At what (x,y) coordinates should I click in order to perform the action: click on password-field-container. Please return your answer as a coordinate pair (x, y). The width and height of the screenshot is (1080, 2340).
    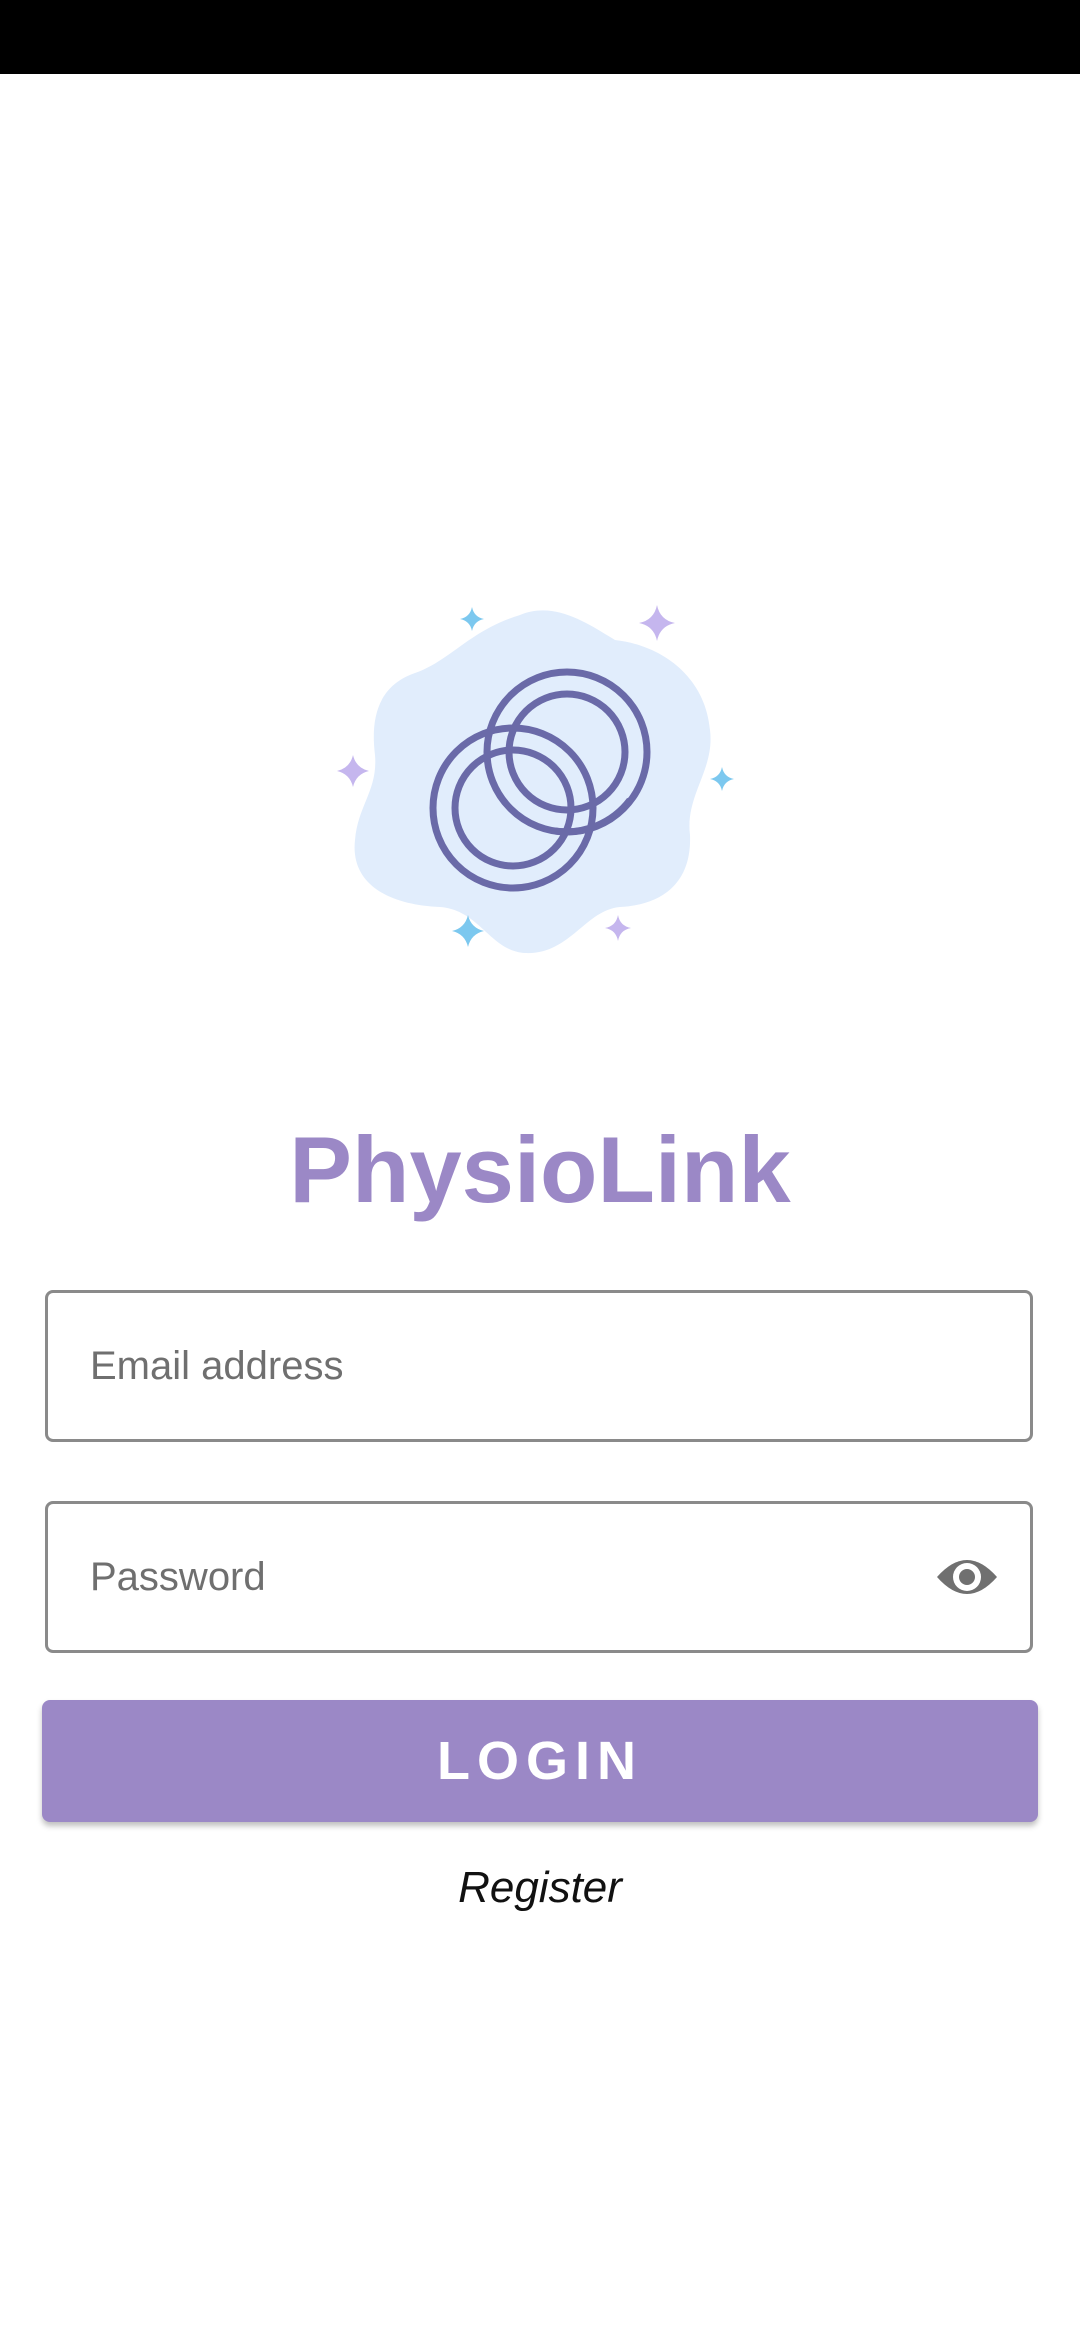
    Looking at the image, I should click on (539, 1577).